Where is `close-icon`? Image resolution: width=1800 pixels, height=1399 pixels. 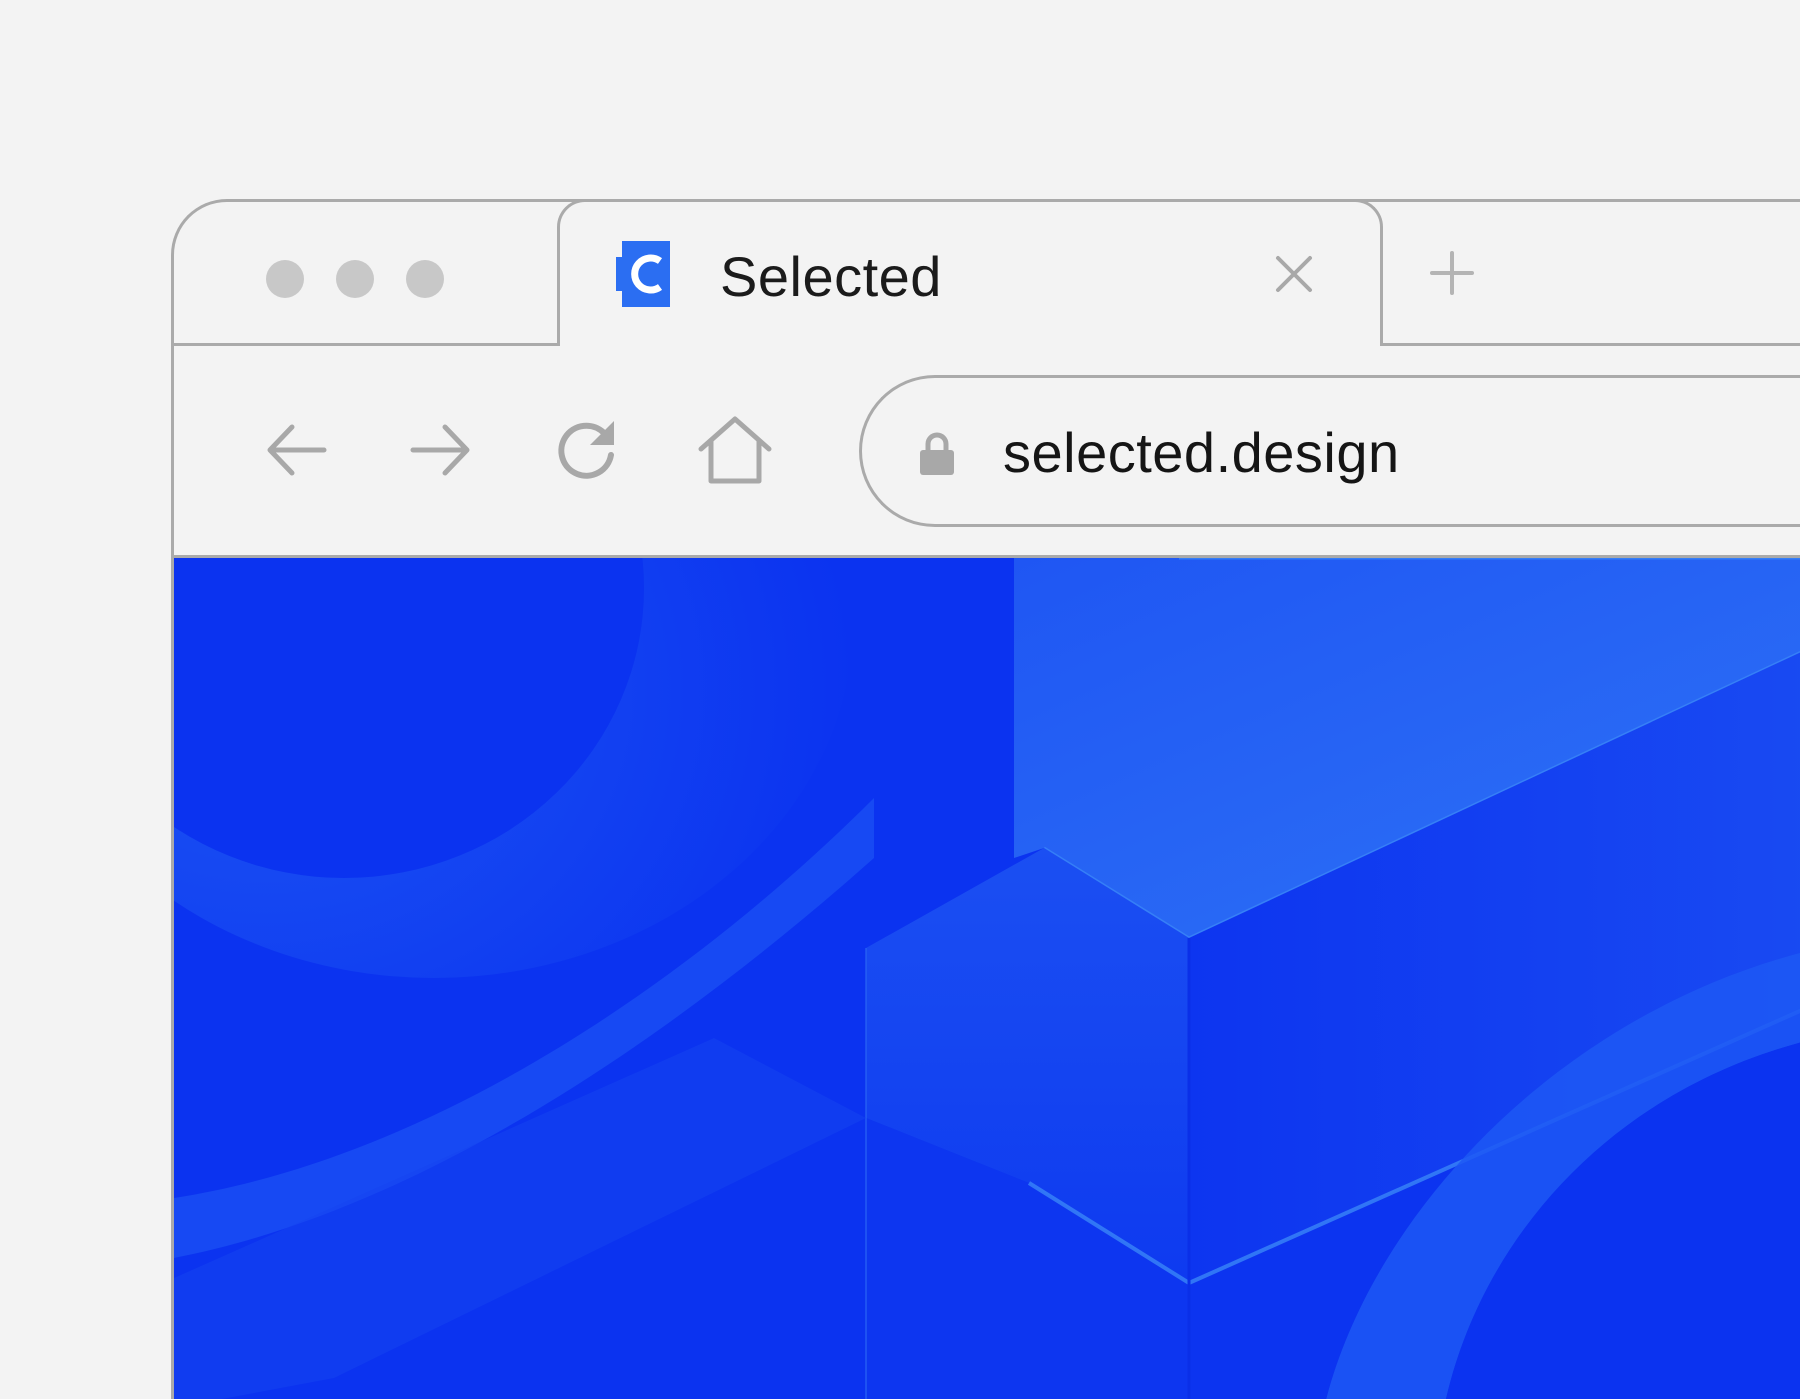
close-icon is located at coordinates (1294, 274).